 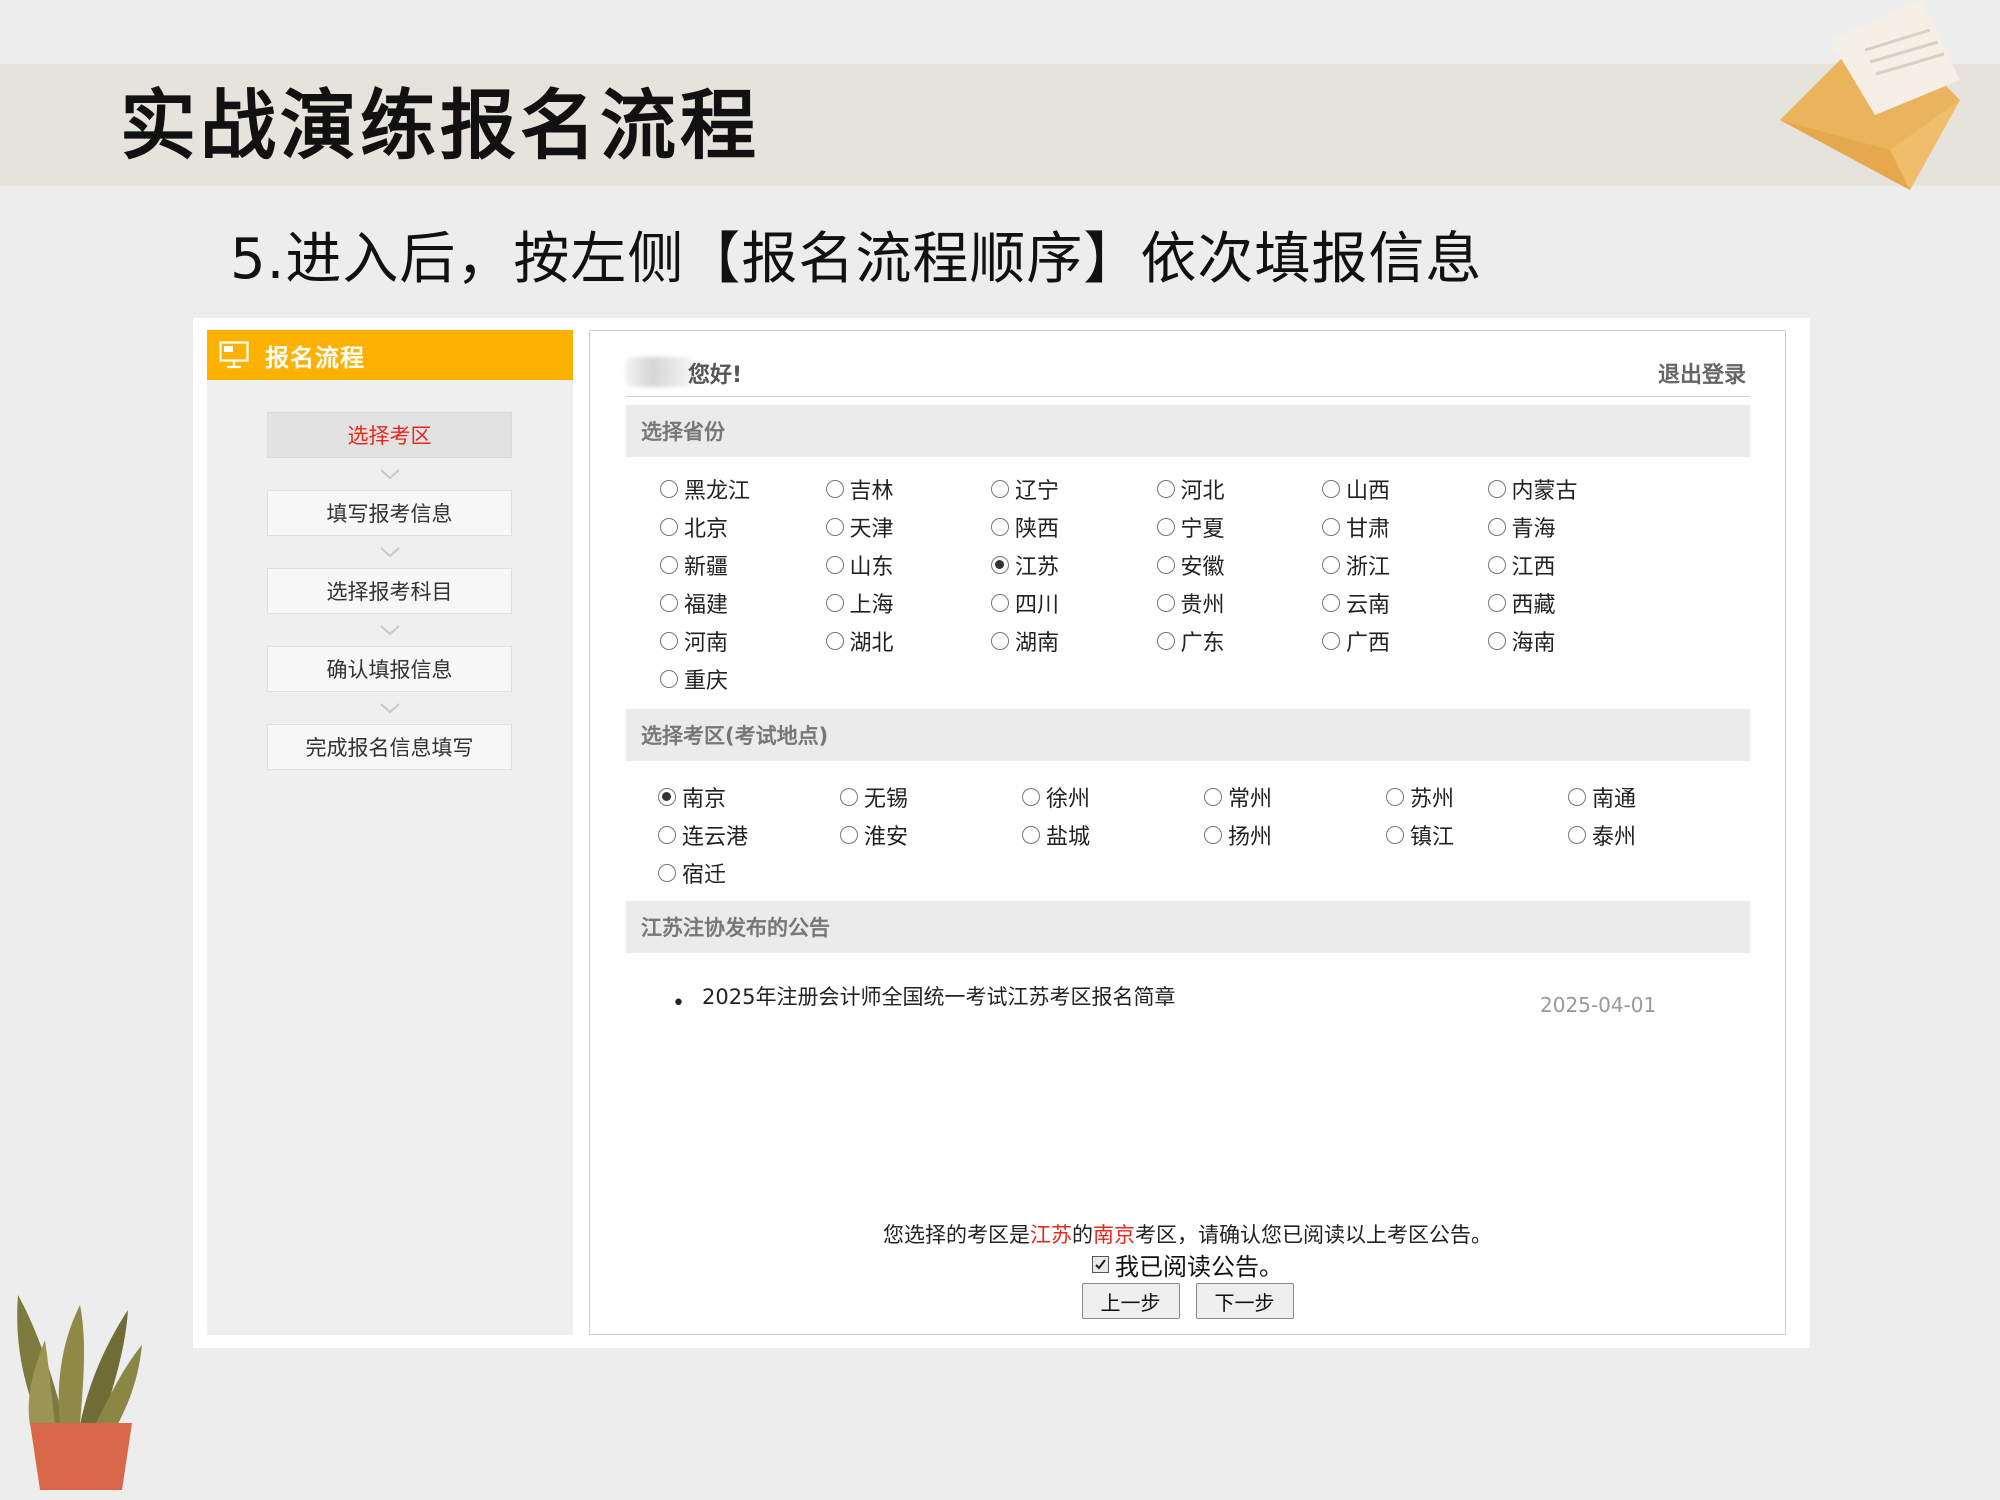 I want to click on area-radio: 无锡, so click(x=874, y=797).